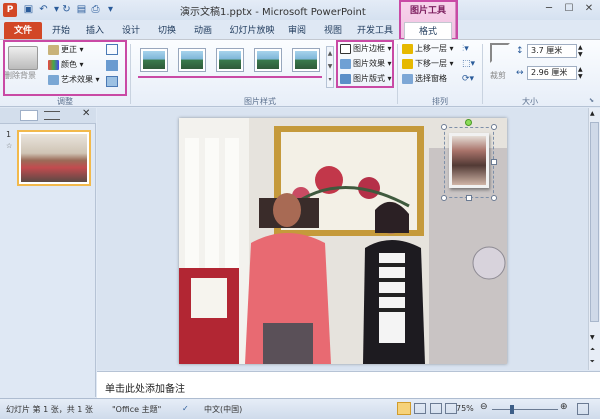 The height and width of the screenshot is (419, 600). What do you see at coordinates (61, 31) in the screenshot?
I see `tab-home: 开始` at bounding box center [61, 31].